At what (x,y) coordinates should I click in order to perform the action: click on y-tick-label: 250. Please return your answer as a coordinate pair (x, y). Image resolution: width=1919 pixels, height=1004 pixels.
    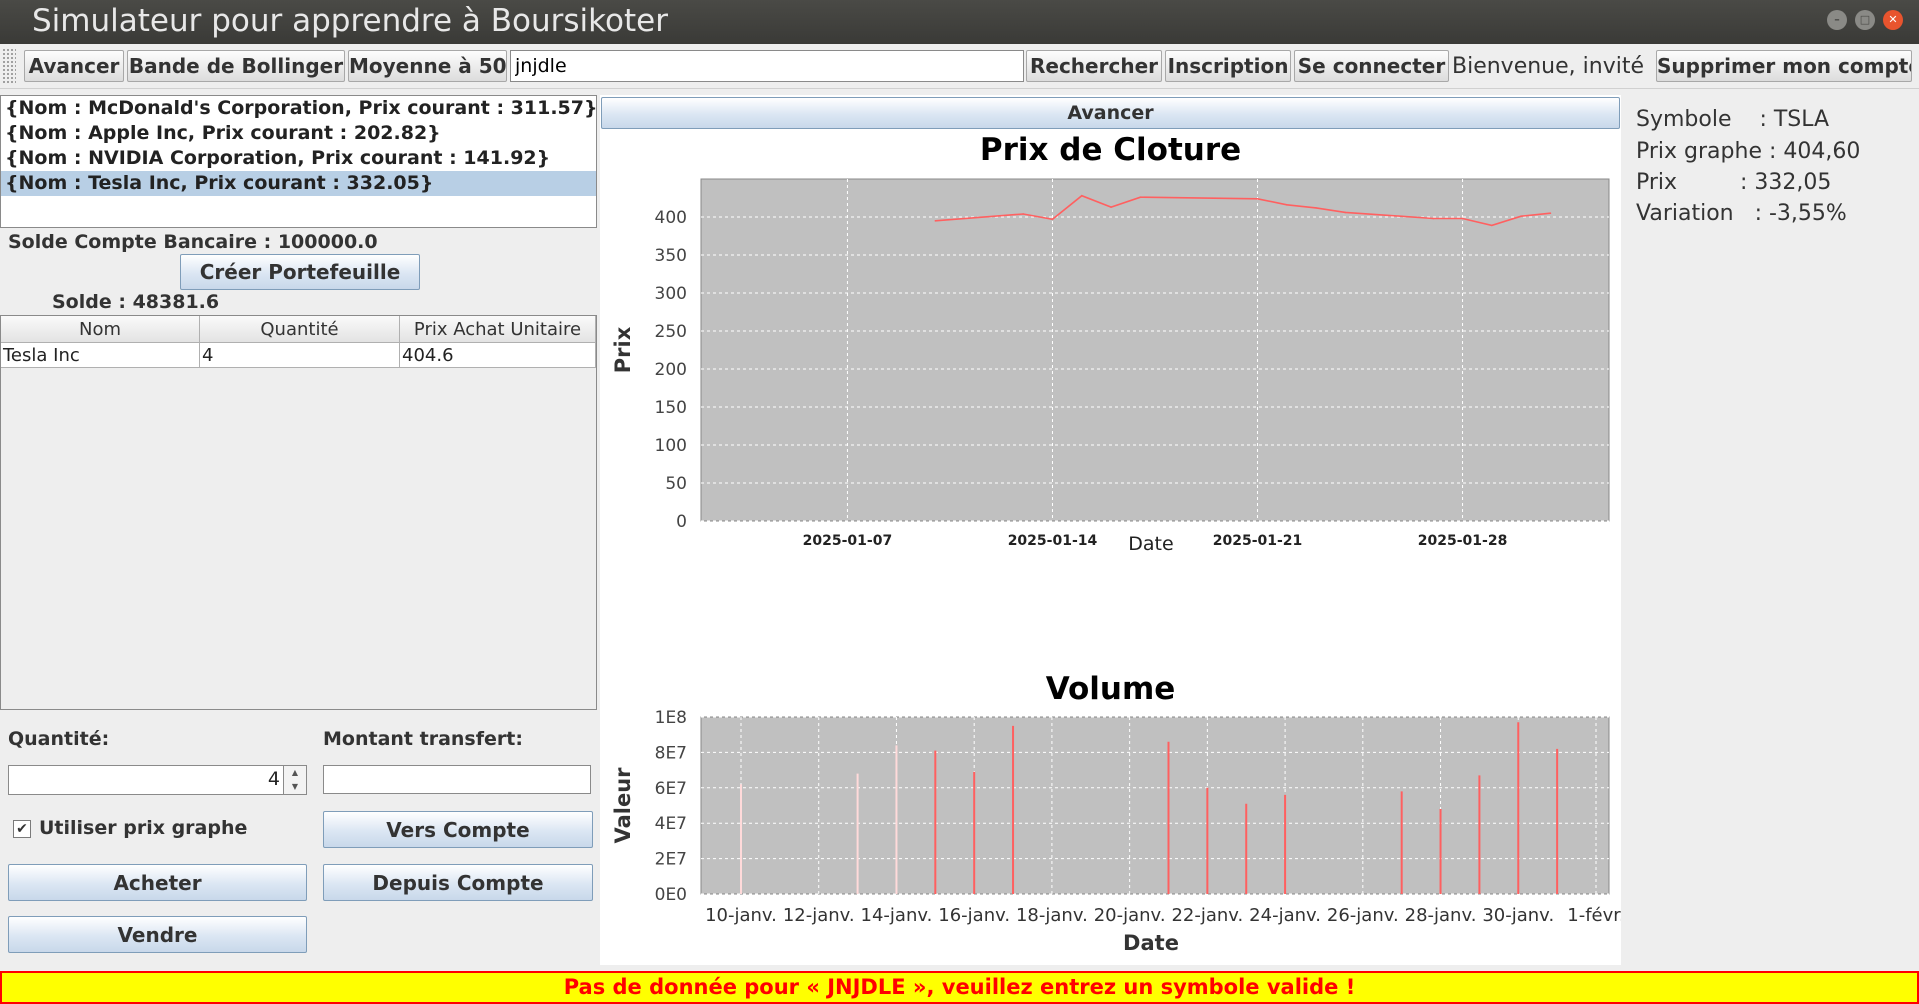
    Looking at the image, I should click on (671, 332).